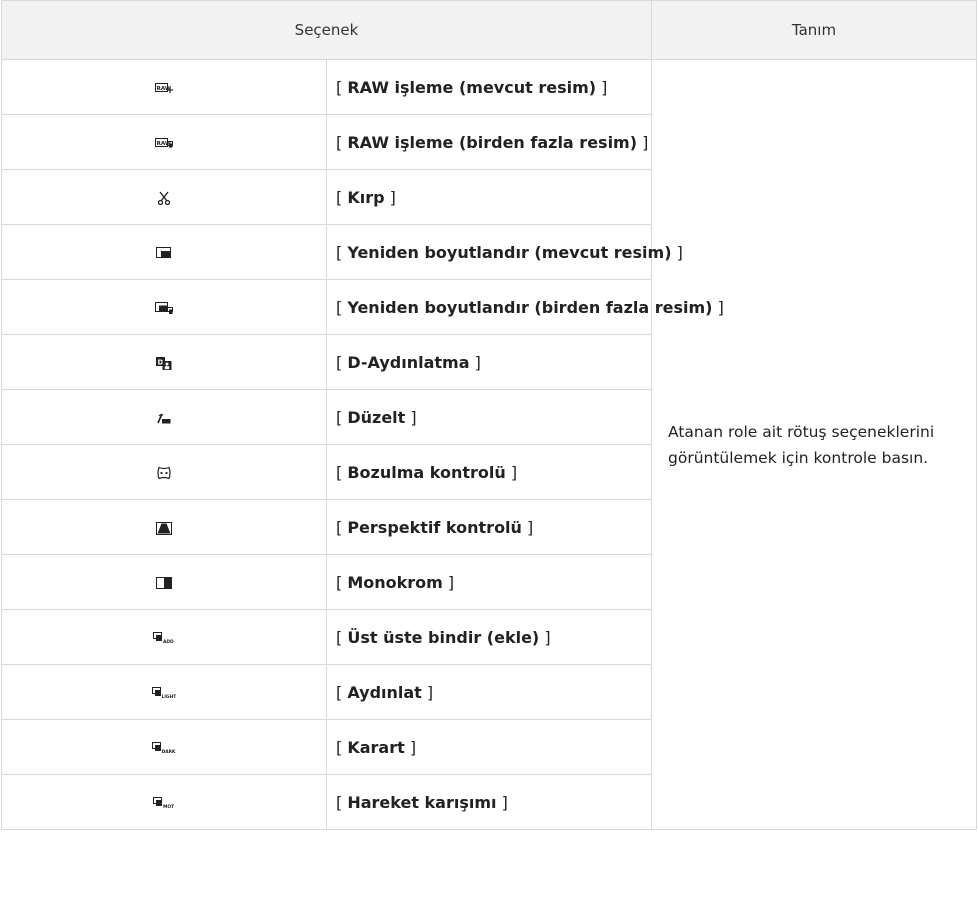 This screenshot has width=978, height=916. I want to click on svg-text: DARK, so click(169, 751).